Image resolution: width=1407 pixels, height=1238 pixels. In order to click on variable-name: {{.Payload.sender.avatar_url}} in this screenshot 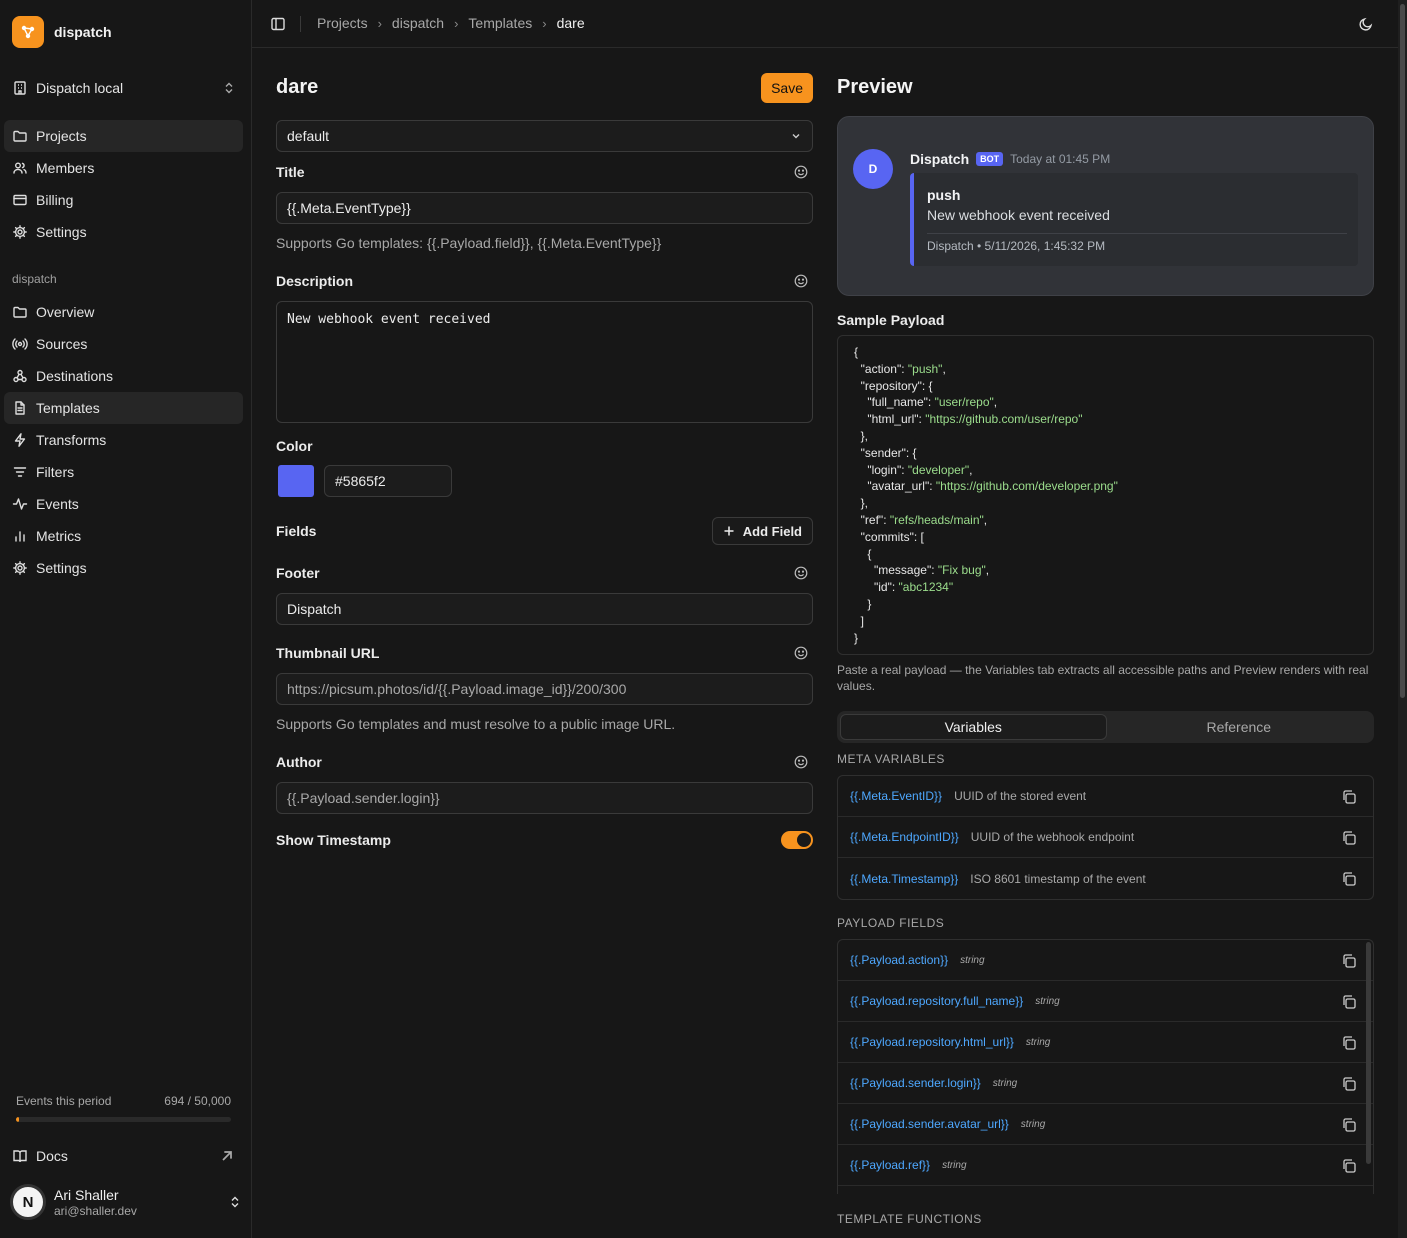, I will do `click(929, 1124)`.